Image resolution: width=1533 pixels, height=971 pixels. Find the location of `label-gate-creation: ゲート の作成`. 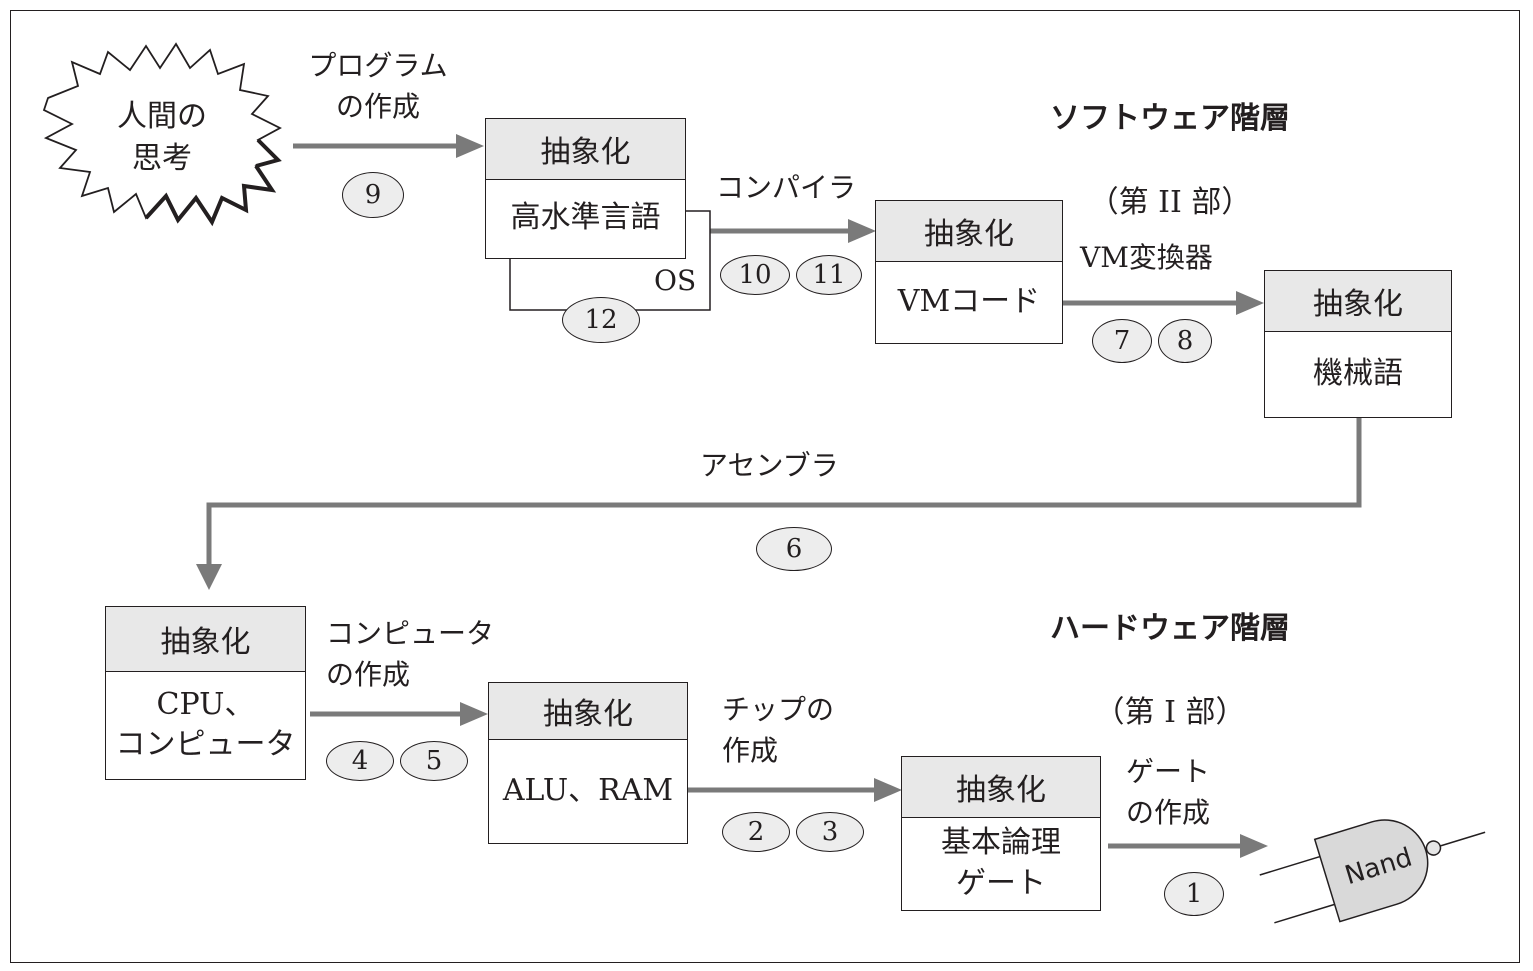

label-gate-creation: ゲート の作成 is located at coordinates (1168, 792).